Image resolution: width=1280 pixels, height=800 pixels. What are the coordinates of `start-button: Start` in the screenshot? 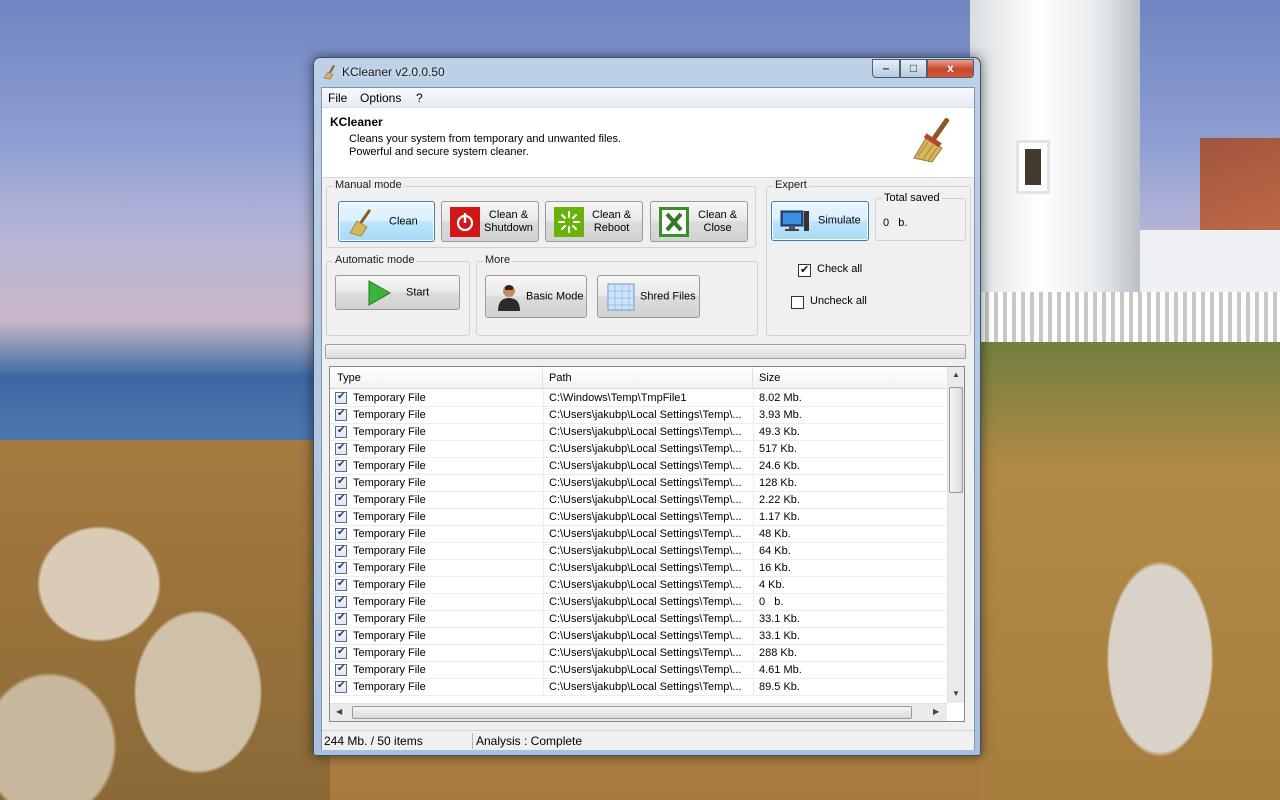 It's located at (397, 292).